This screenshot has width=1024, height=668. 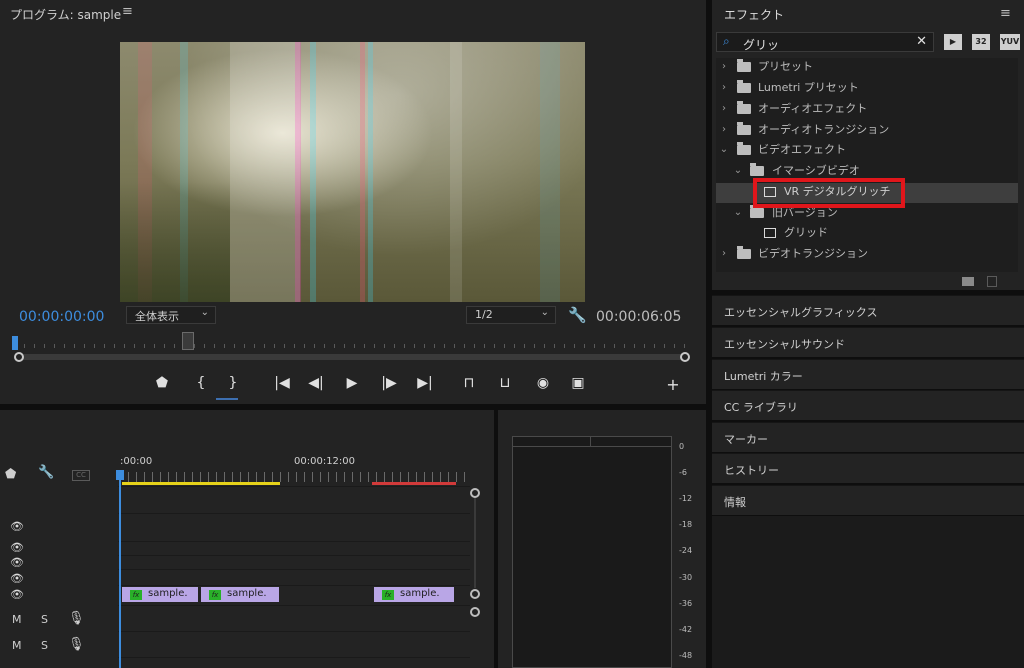 I want to click on panel-label: CC ライブラリ, so click(x=761, y=407).